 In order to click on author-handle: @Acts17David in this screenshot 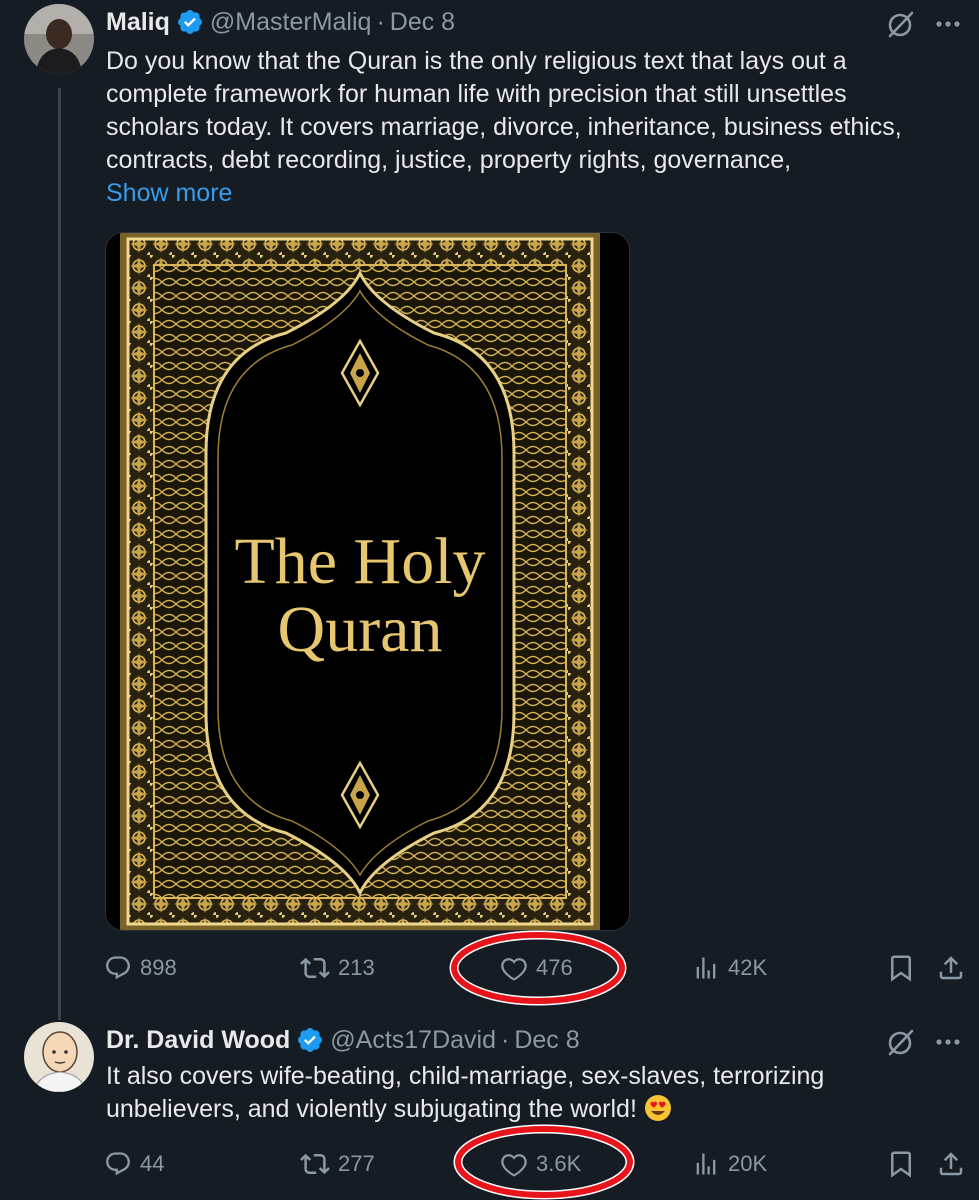, I will do `click(413, 1040)`.